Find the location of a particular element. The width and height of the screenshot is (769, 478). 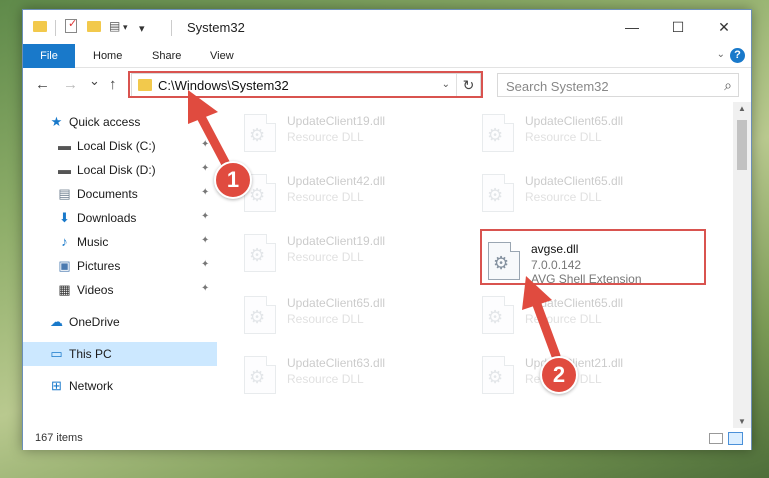

sidebar-item-downloads: ⬇ Downloads ✦ is located at coordinates (120, 218).